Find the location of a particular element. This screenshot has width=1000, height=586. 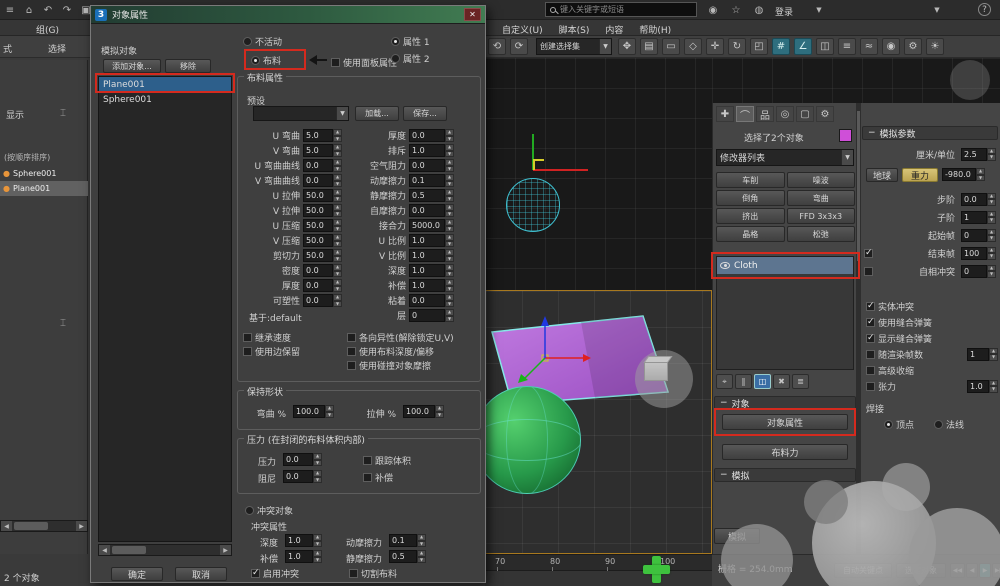

cut-cloth-checkbox: 切割布料 is located at coordinates (373, 573).